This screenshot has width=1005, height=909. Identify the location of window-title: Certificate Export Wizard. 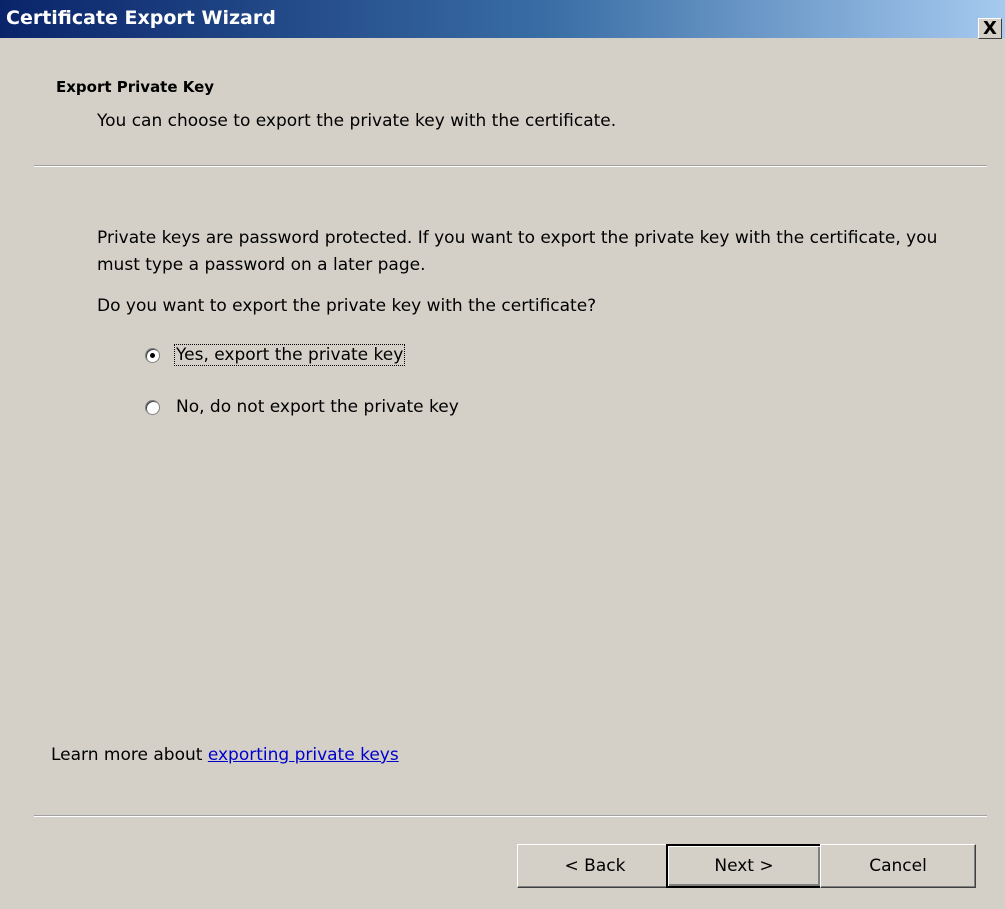
(141, 18).